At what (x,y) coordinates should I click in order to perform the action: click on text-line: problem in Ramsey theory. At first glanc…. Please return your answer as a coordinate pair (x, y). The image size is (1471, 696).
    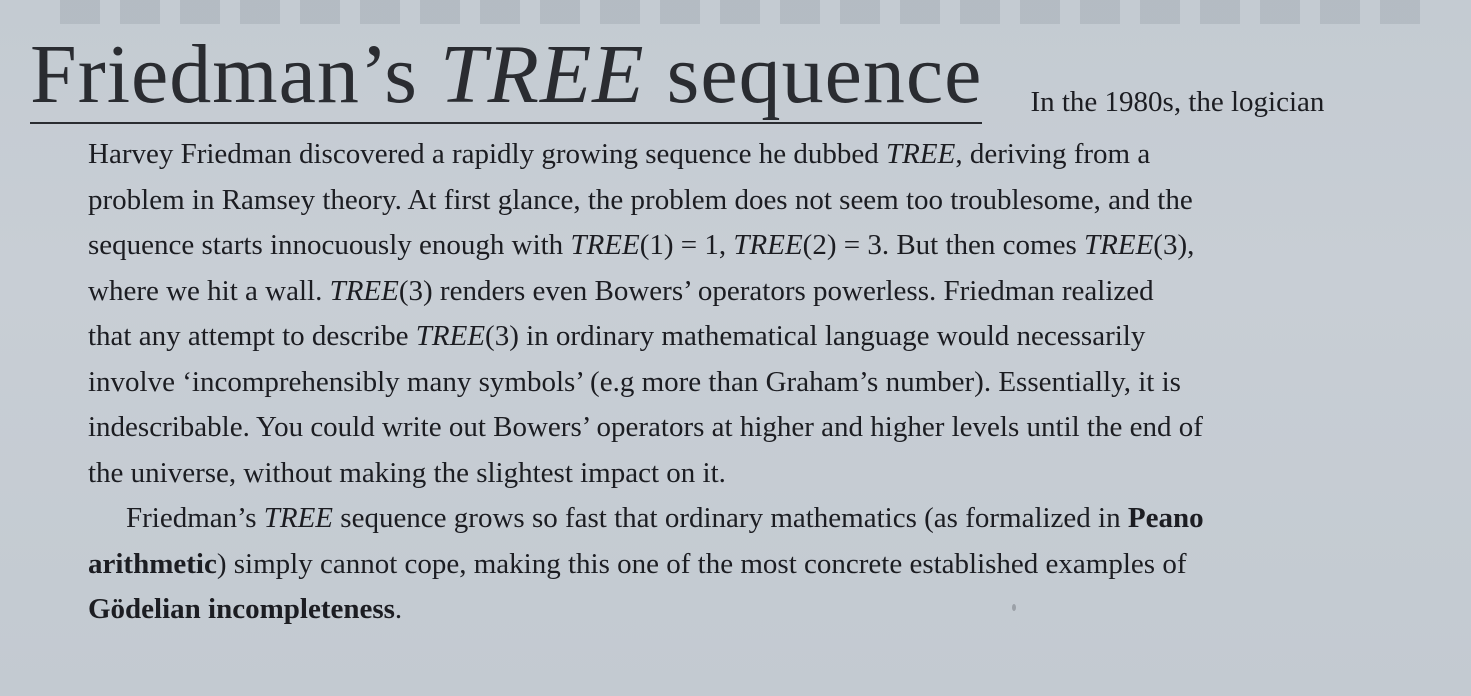
    Looking at the image, I should click on (640, 199).